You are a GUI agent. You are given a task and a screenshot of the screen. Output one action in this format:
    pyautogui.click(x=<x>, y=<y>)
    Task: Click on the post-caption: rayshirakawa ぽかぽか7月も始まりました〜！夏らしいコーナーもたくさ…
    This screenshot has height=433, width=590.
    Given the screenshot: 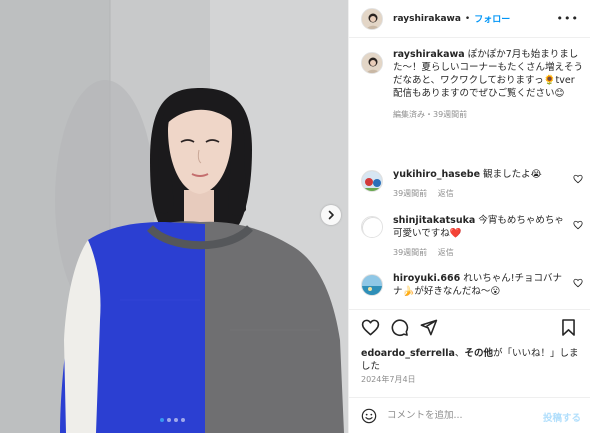 What is the action you would take?
    pyautogui.click(x=474, y=84)
    